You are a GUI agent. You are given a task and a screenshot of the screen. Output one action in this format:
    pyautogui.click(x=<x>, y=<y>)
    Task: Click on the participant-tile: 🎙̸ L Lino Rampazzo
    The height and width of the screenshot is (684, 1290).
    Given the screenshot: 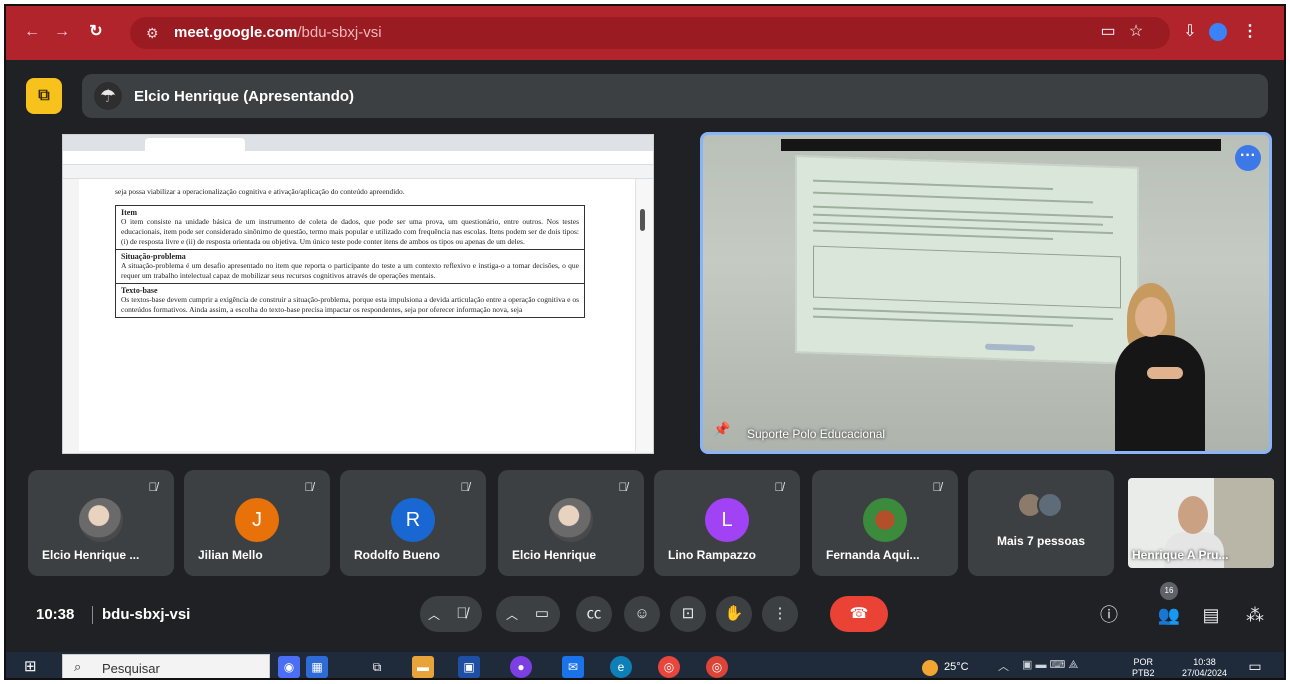 What is the action you would take?
    pyautogui.click(x=727, y=523)
    